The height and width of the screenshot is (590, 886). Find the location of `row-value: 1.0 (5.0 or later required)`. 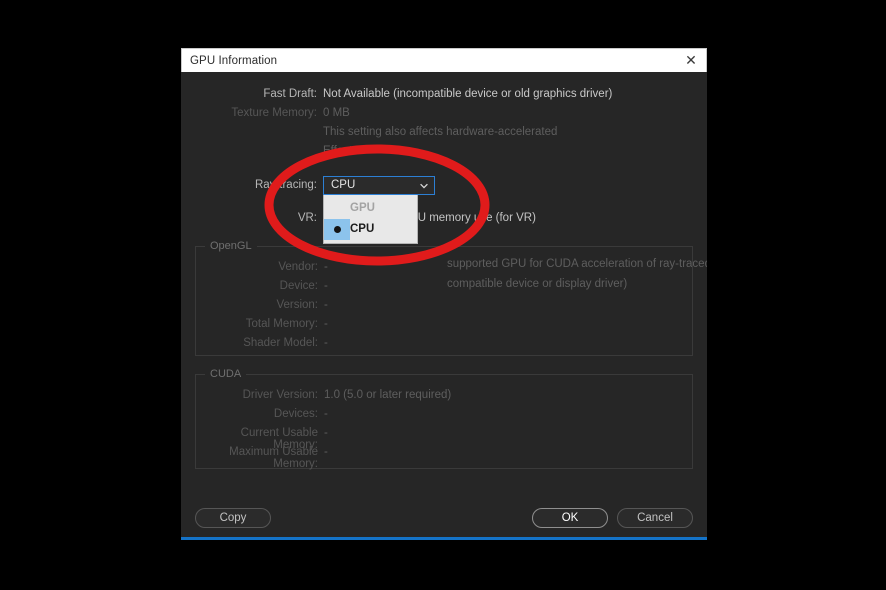

row-value: 1.0 (5.0 or later required) is located at coordinates (388, 395).